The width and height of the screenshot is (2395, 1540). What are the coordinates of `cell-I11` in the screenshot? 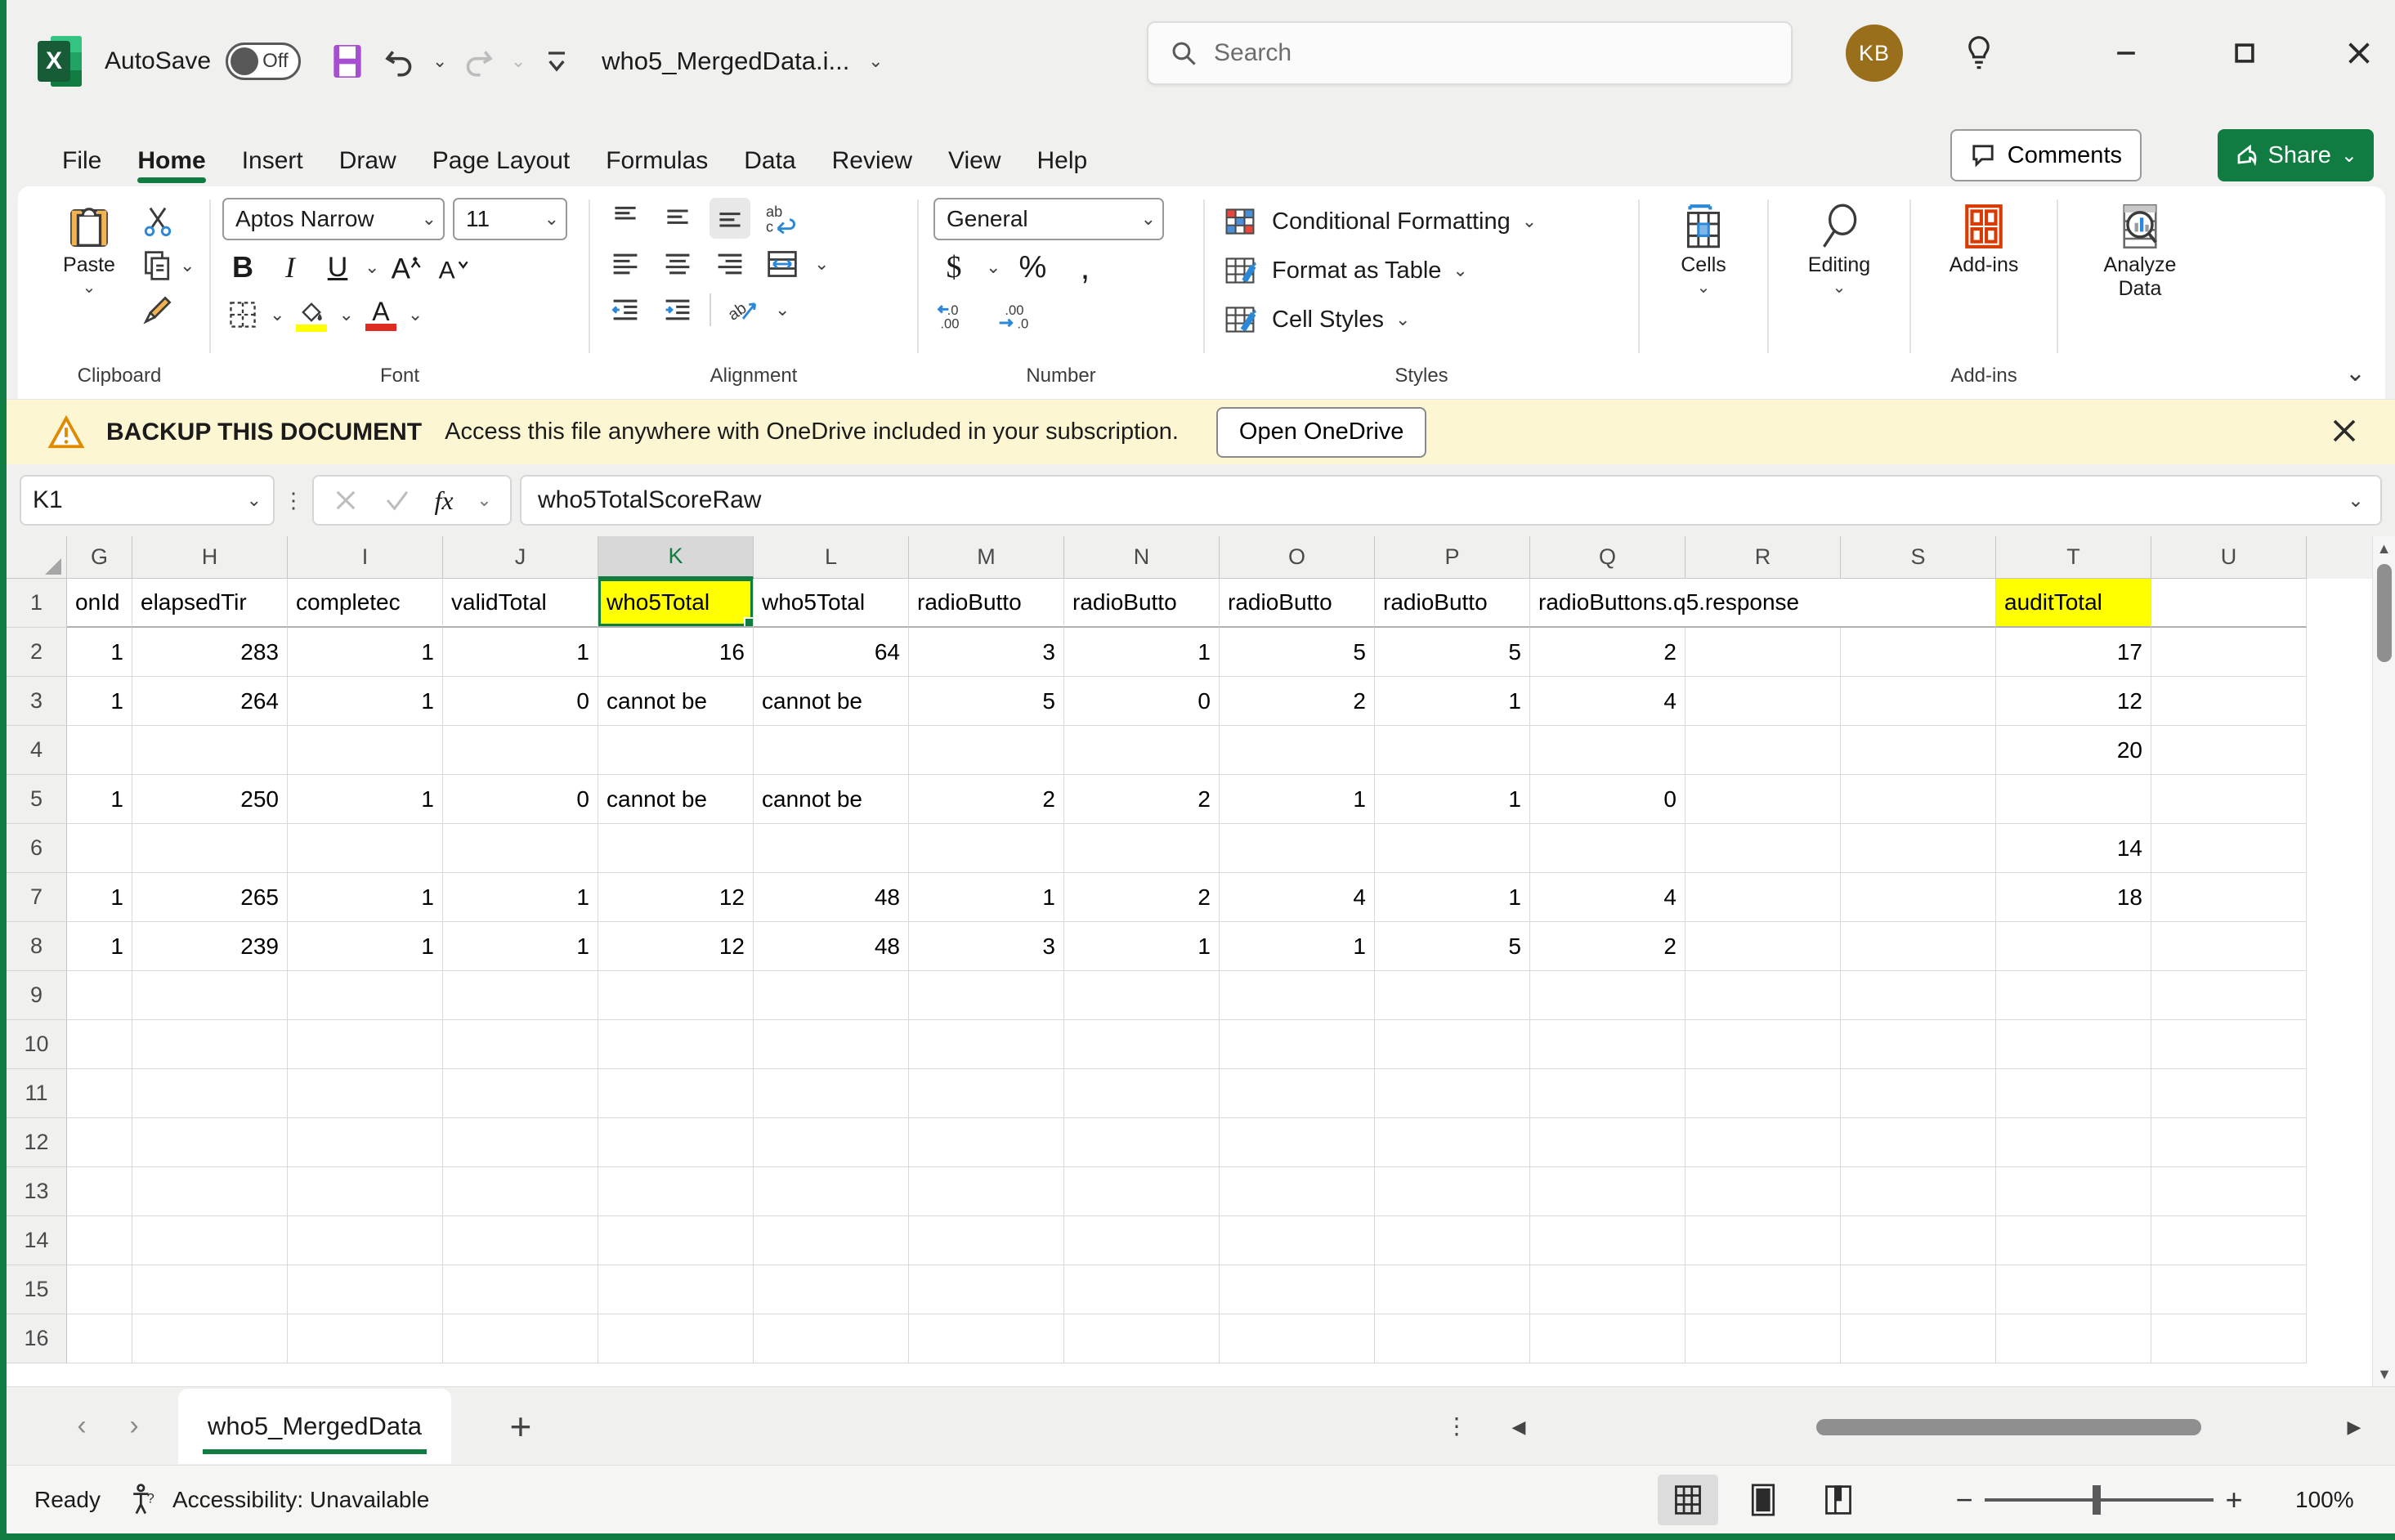 It's located at (365, 1094).